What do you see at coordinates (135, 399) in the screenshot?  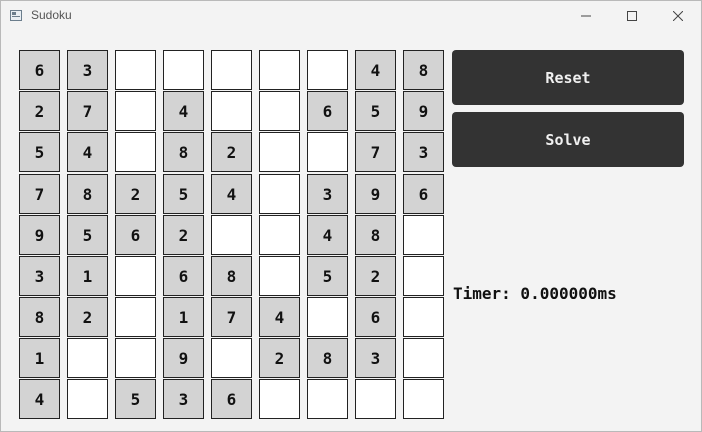 I see `grid-cell-r9-c3: 5` at bounding box center [135, 399].